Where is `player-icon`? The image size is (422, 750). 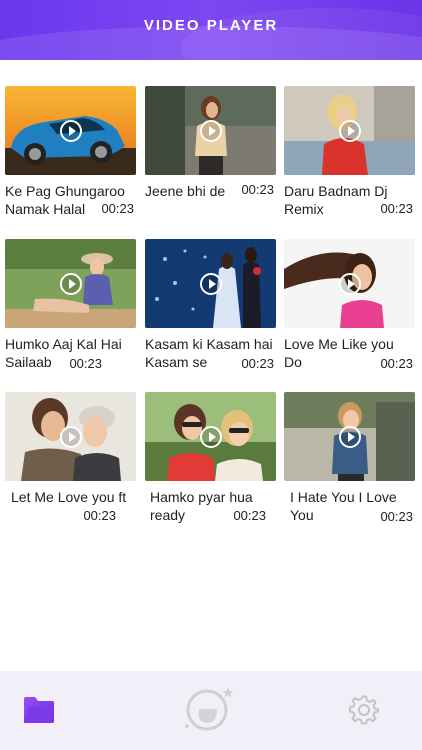
player-icon is located at coordinates (209, 709).